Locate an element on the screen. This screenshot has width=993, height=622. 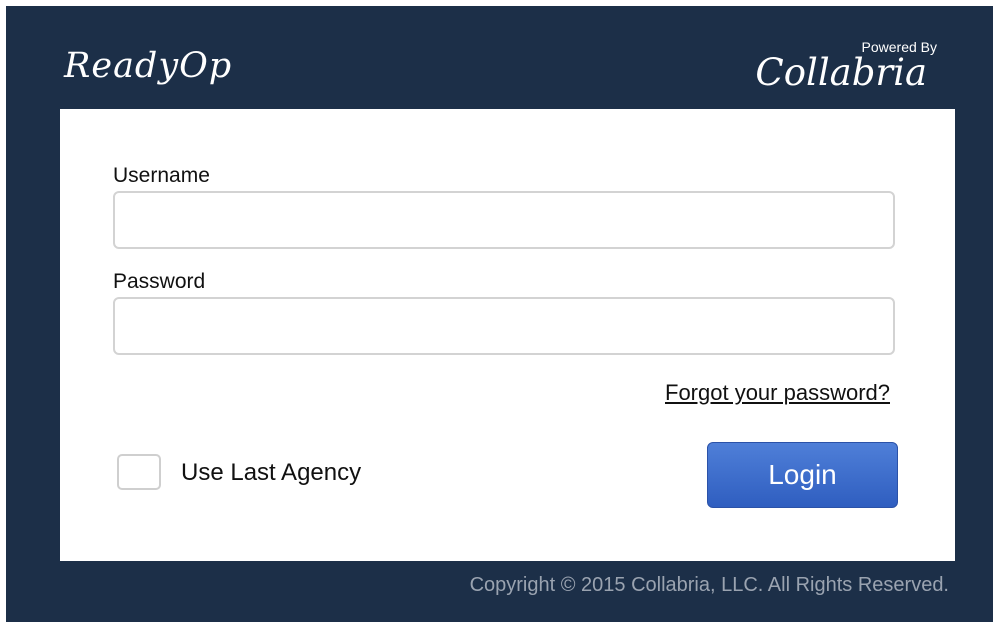
login-button: Login is located at coordinates (802, 475).